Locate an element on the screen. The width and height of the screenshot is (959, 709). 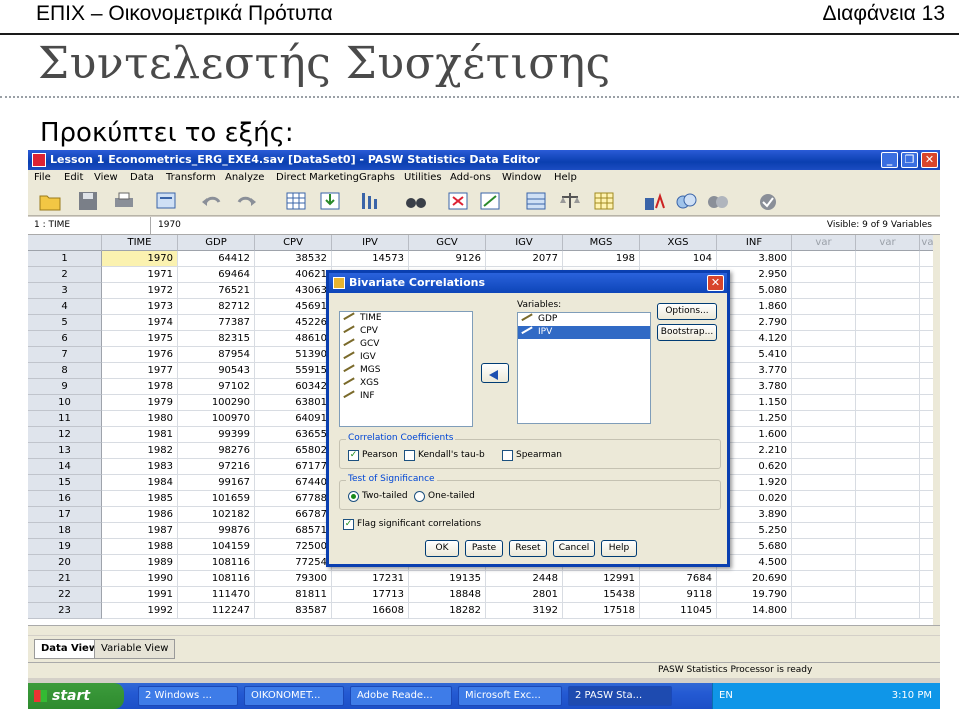
row-header: 8 is located at coordinates (65, 371).